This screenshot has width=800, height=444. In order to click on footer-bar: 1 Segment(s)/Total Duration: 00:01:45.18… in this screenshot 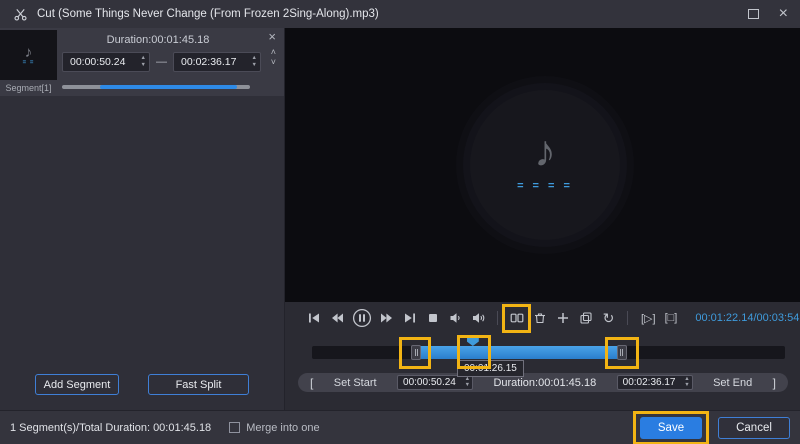, I will do `click(400, 427)`.